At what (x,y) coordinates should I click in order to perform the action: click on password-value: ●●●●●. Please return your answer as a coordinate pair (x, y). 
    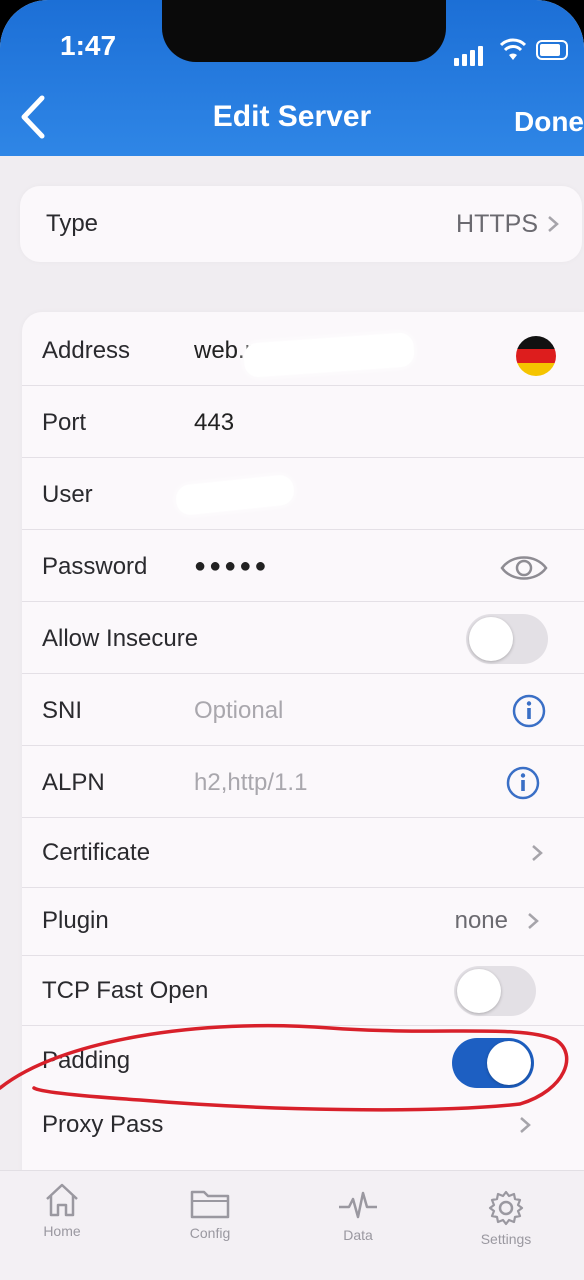
    Looking at the image, I should click on (231, 566).